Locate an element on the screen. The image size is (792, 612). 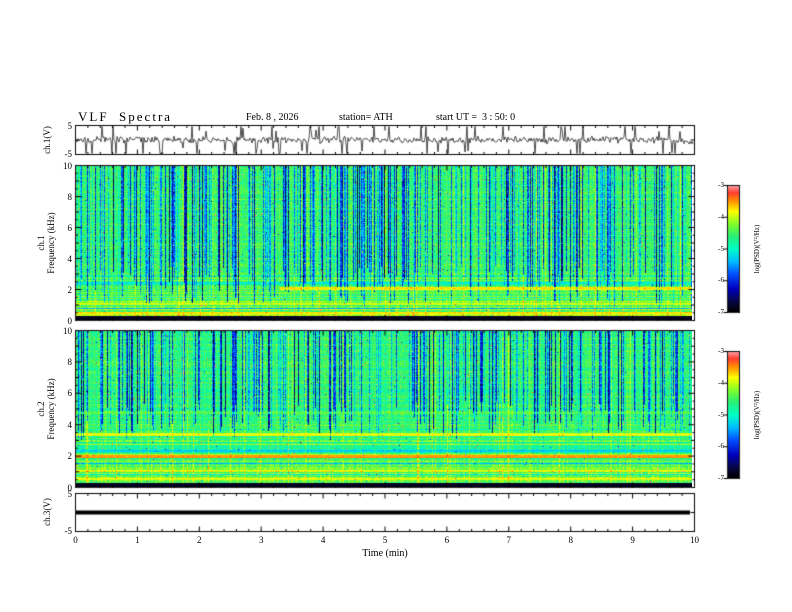
x-tick-label: 8 is located at coordinates (570, 540).